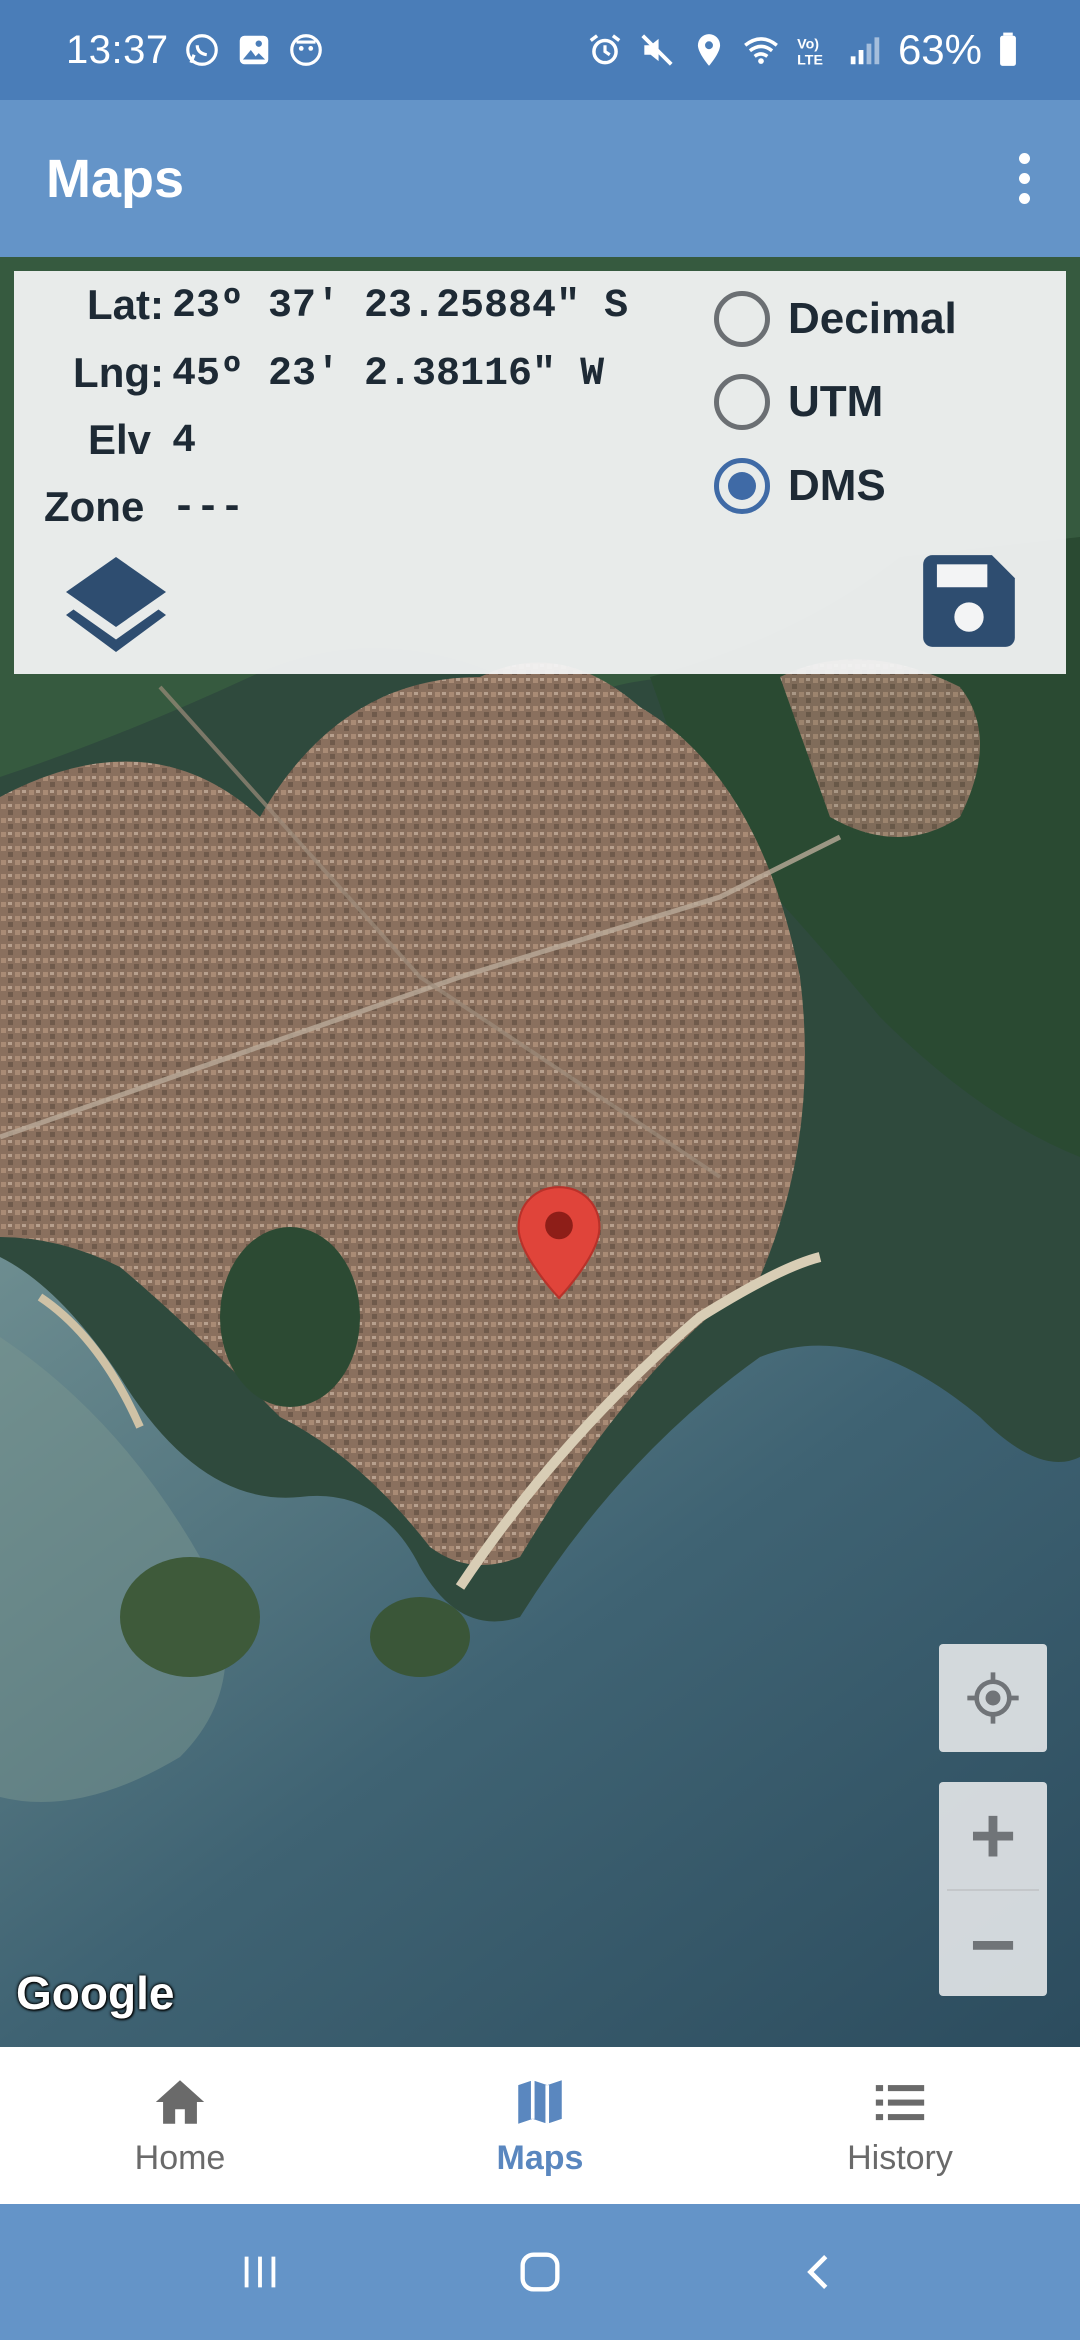  I want to click on home-nav-button, so click(540, 2272).